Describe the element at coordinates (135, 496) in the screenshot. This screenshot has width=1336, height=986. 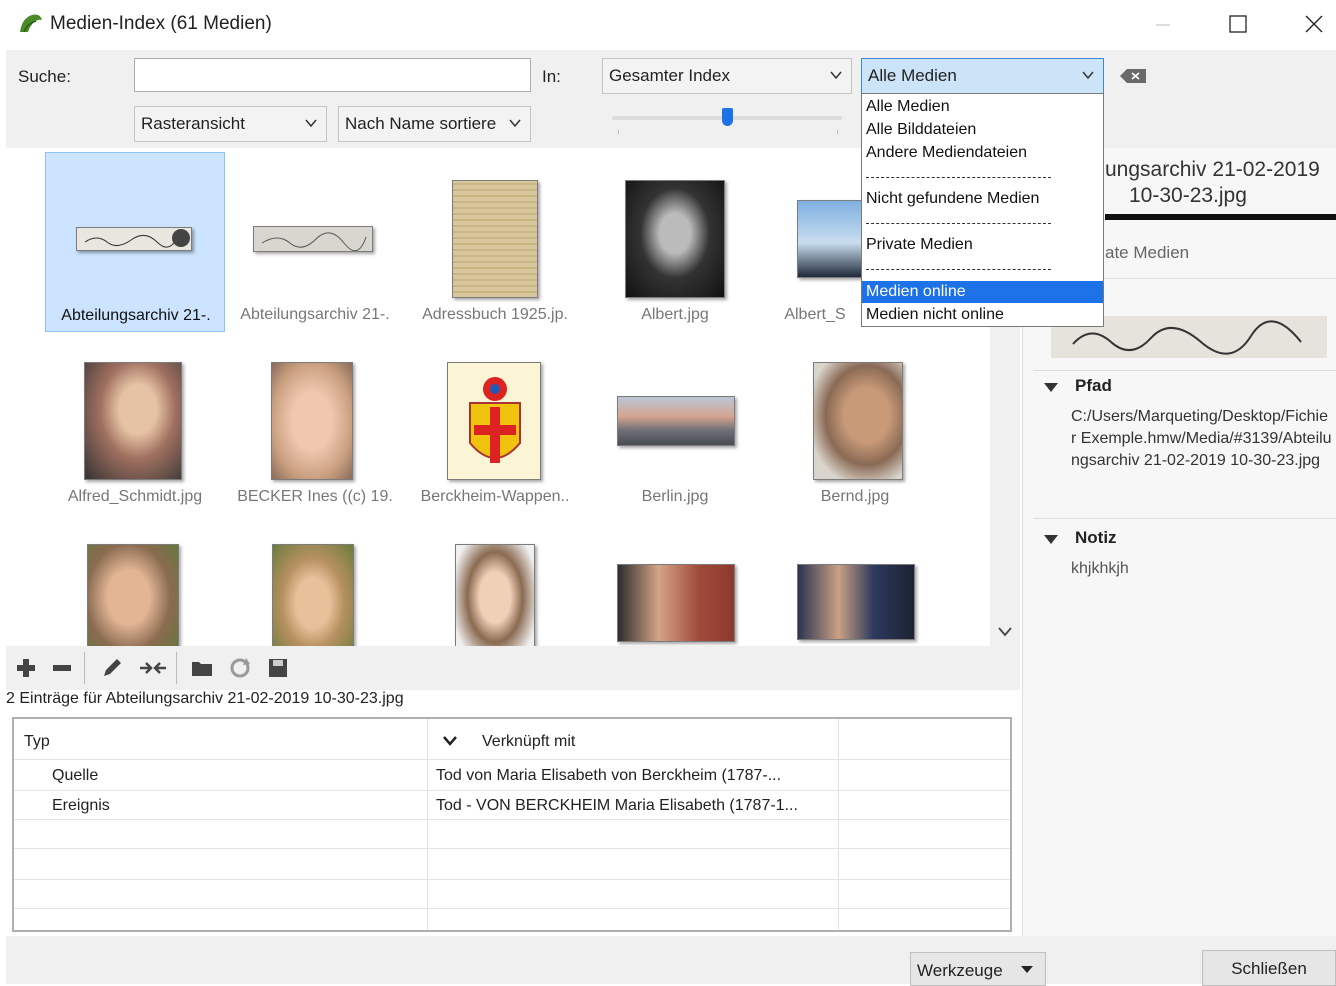
I see `media-caption: Alfred_Schmidt.jpg` at that location.